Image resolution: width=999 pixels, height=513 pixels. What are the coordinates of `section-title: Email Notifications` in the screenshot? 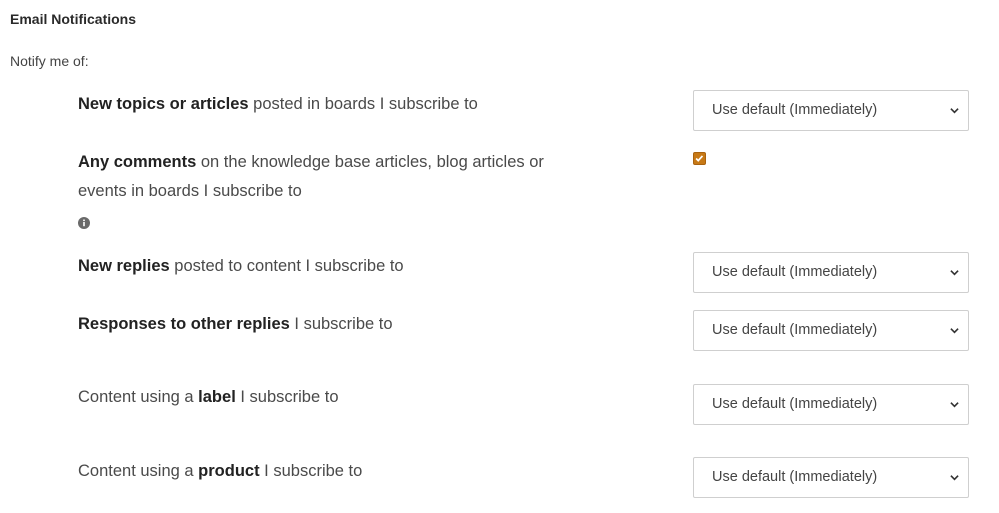 It's located at (73, 19).